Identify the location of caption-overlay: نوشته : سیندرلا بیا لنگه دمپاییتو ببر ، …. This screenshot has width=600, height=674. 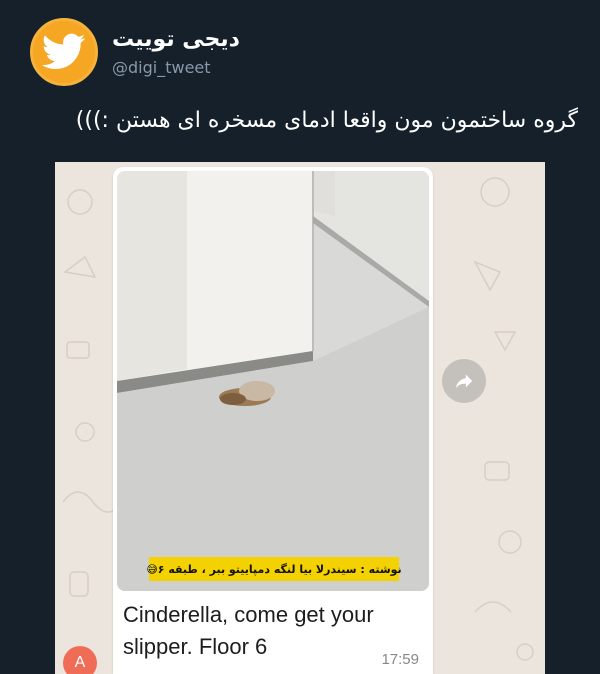
(274, 569).